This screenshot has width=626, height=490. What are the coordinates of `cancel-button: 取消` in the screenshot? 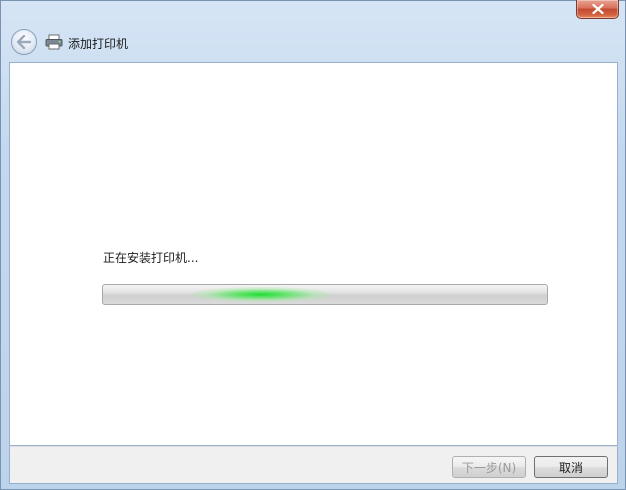 It's located at (571, 467).